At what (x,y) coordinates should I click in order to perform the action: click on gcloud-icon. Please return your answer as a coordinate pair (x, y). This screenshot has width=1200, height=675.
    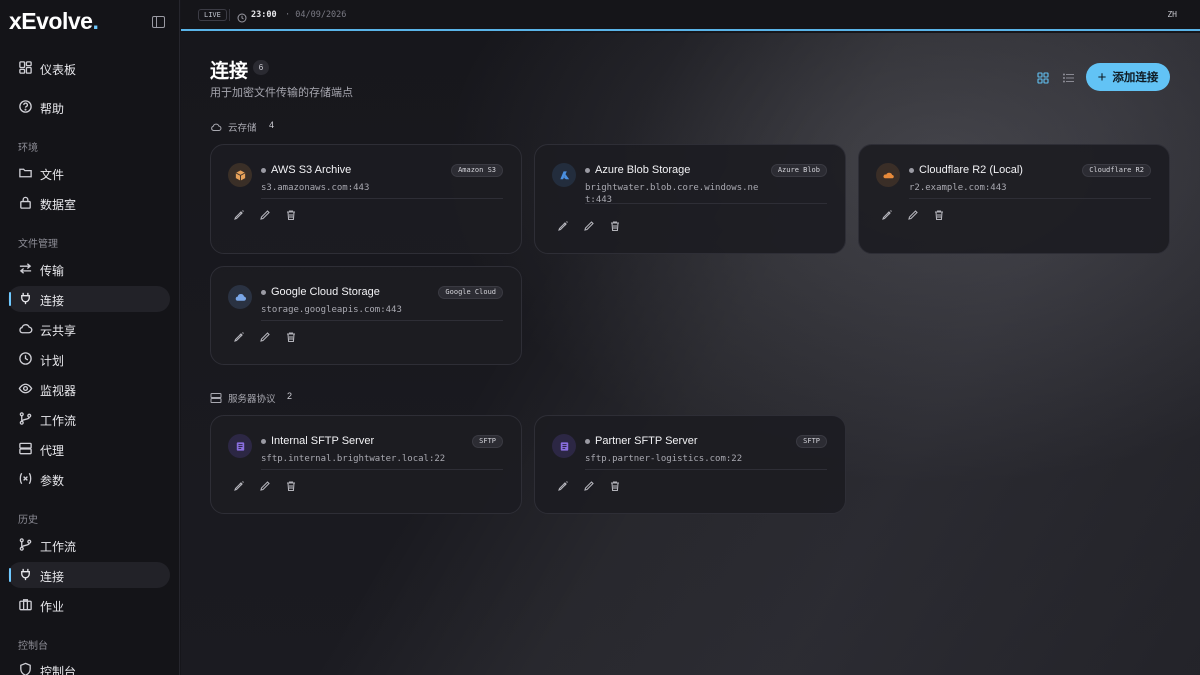
    Looking at the image, I should click on (240, 297).